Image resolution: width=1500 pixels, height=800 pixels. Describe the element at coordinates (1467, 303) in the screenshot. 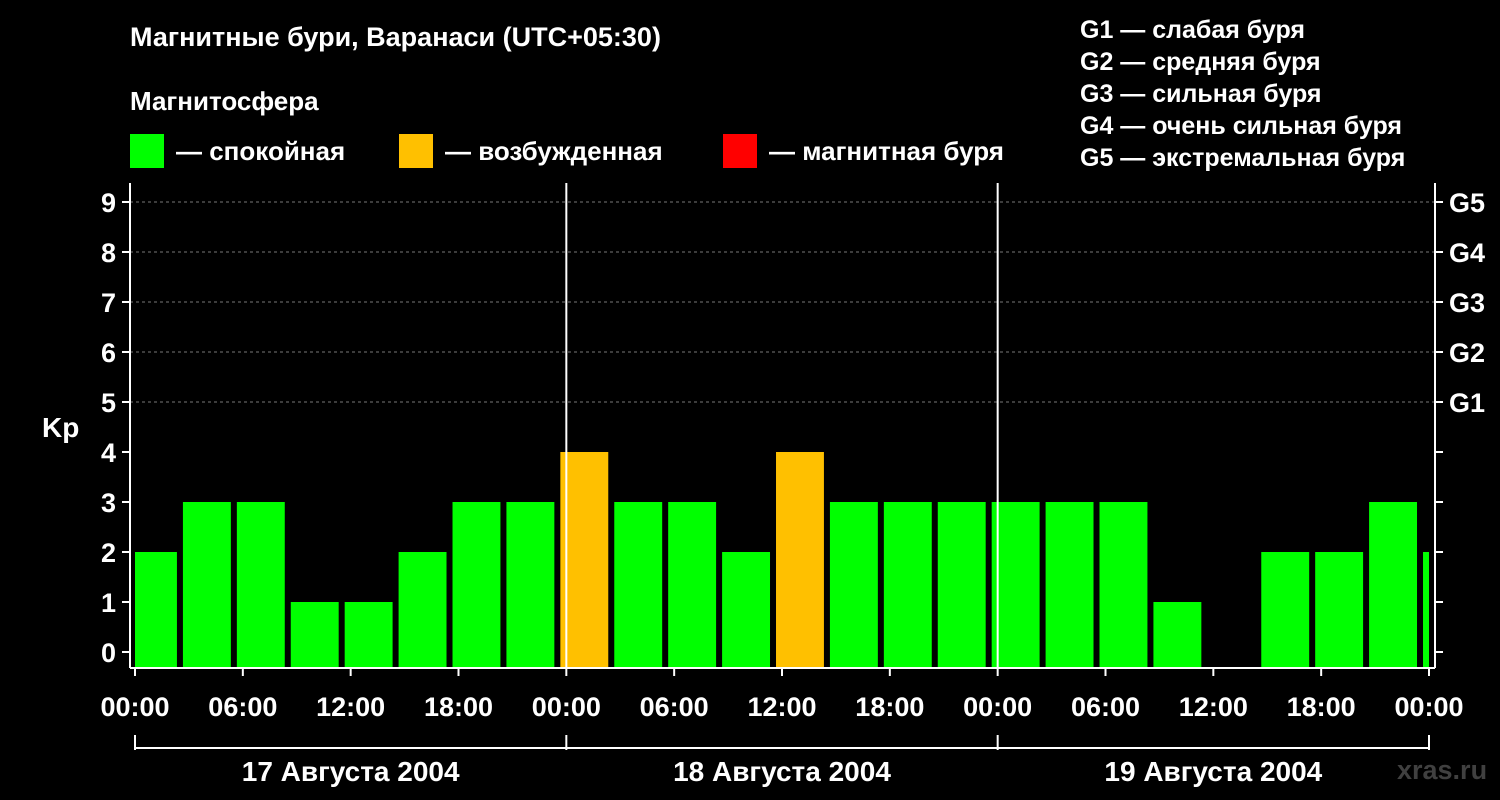

I see `g-level-label-g3: G3` at that location.